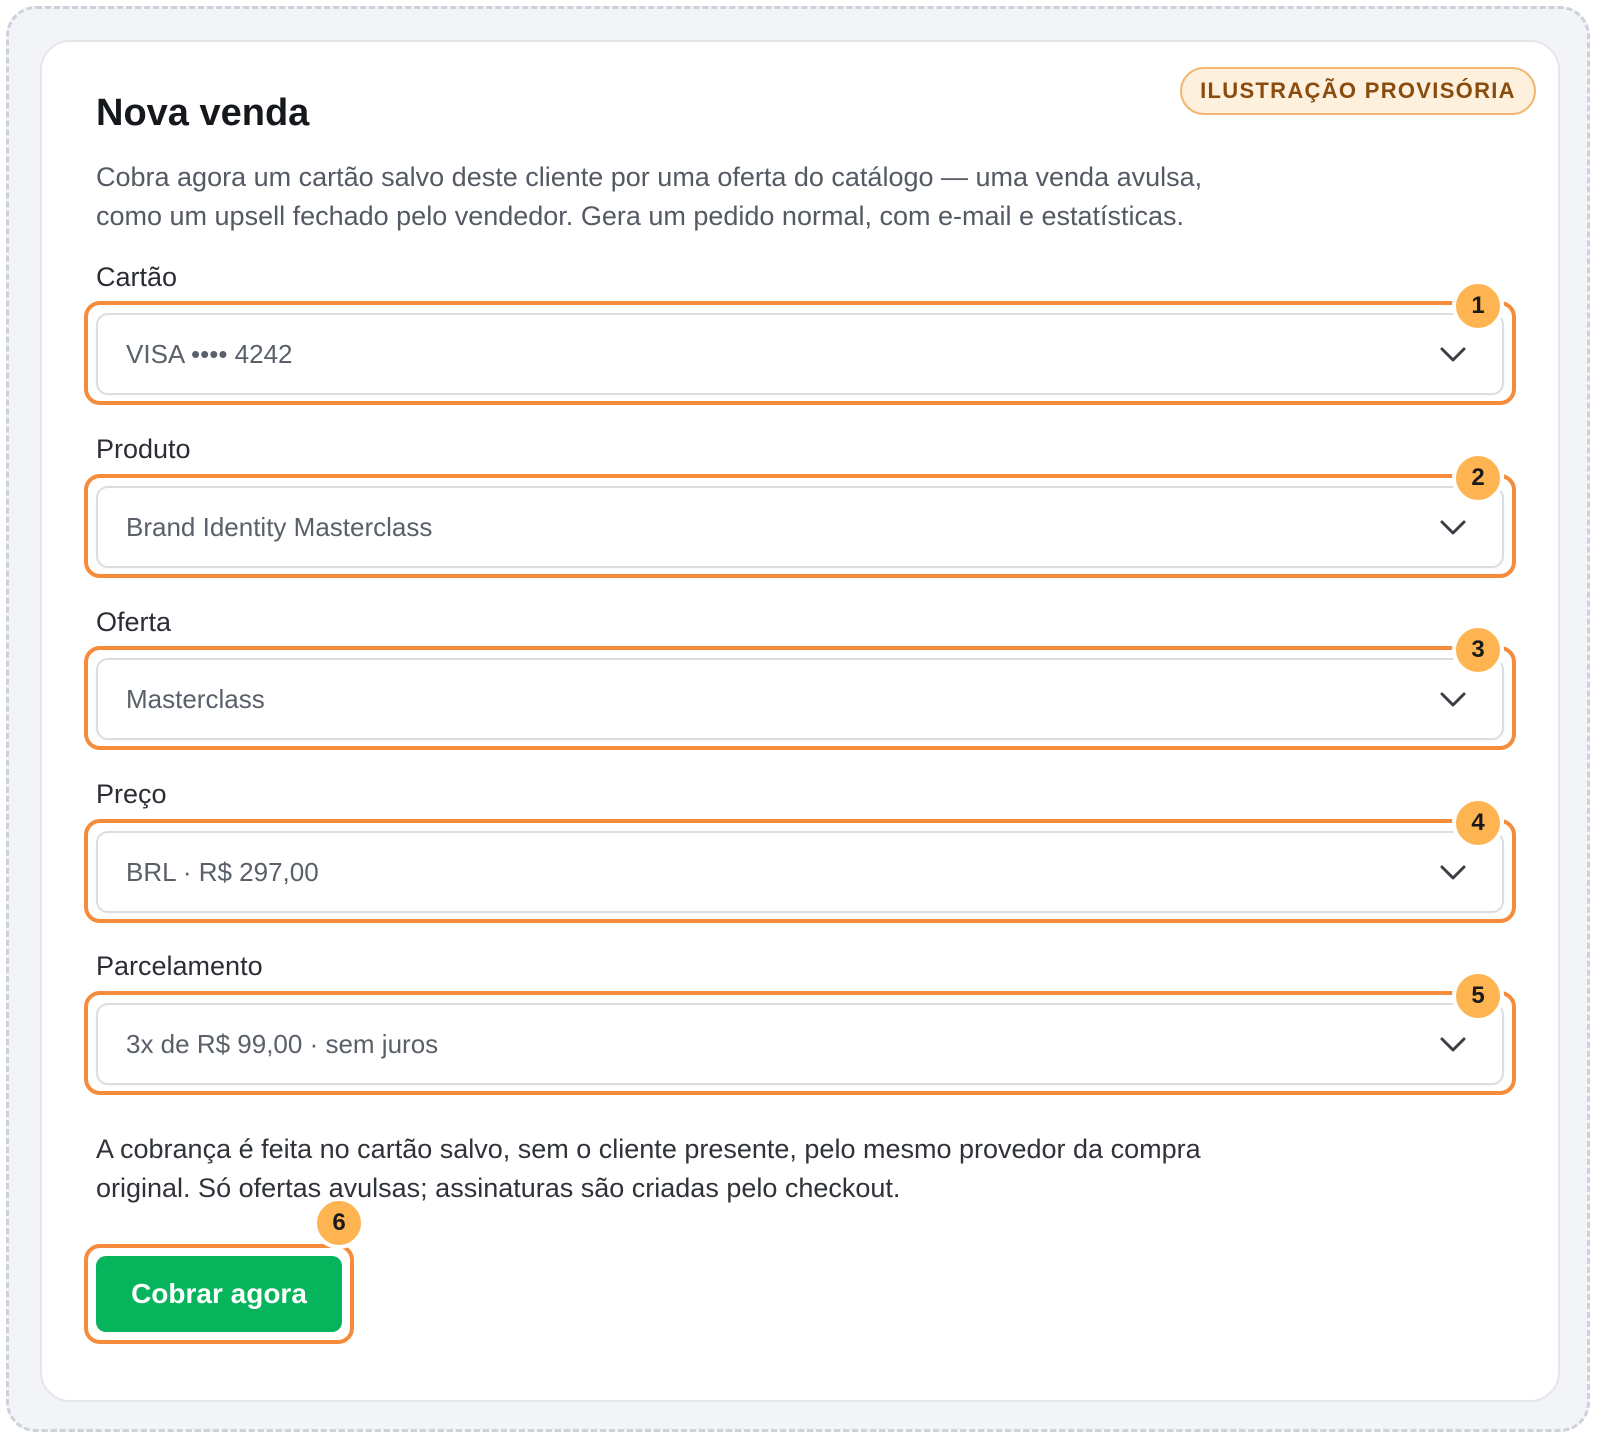 This screenshot has width=1600, height=1440. I want to click on placeholder-badge: ILUSTRAÇÃO PROVISÓRIA, so click(1358, 91).